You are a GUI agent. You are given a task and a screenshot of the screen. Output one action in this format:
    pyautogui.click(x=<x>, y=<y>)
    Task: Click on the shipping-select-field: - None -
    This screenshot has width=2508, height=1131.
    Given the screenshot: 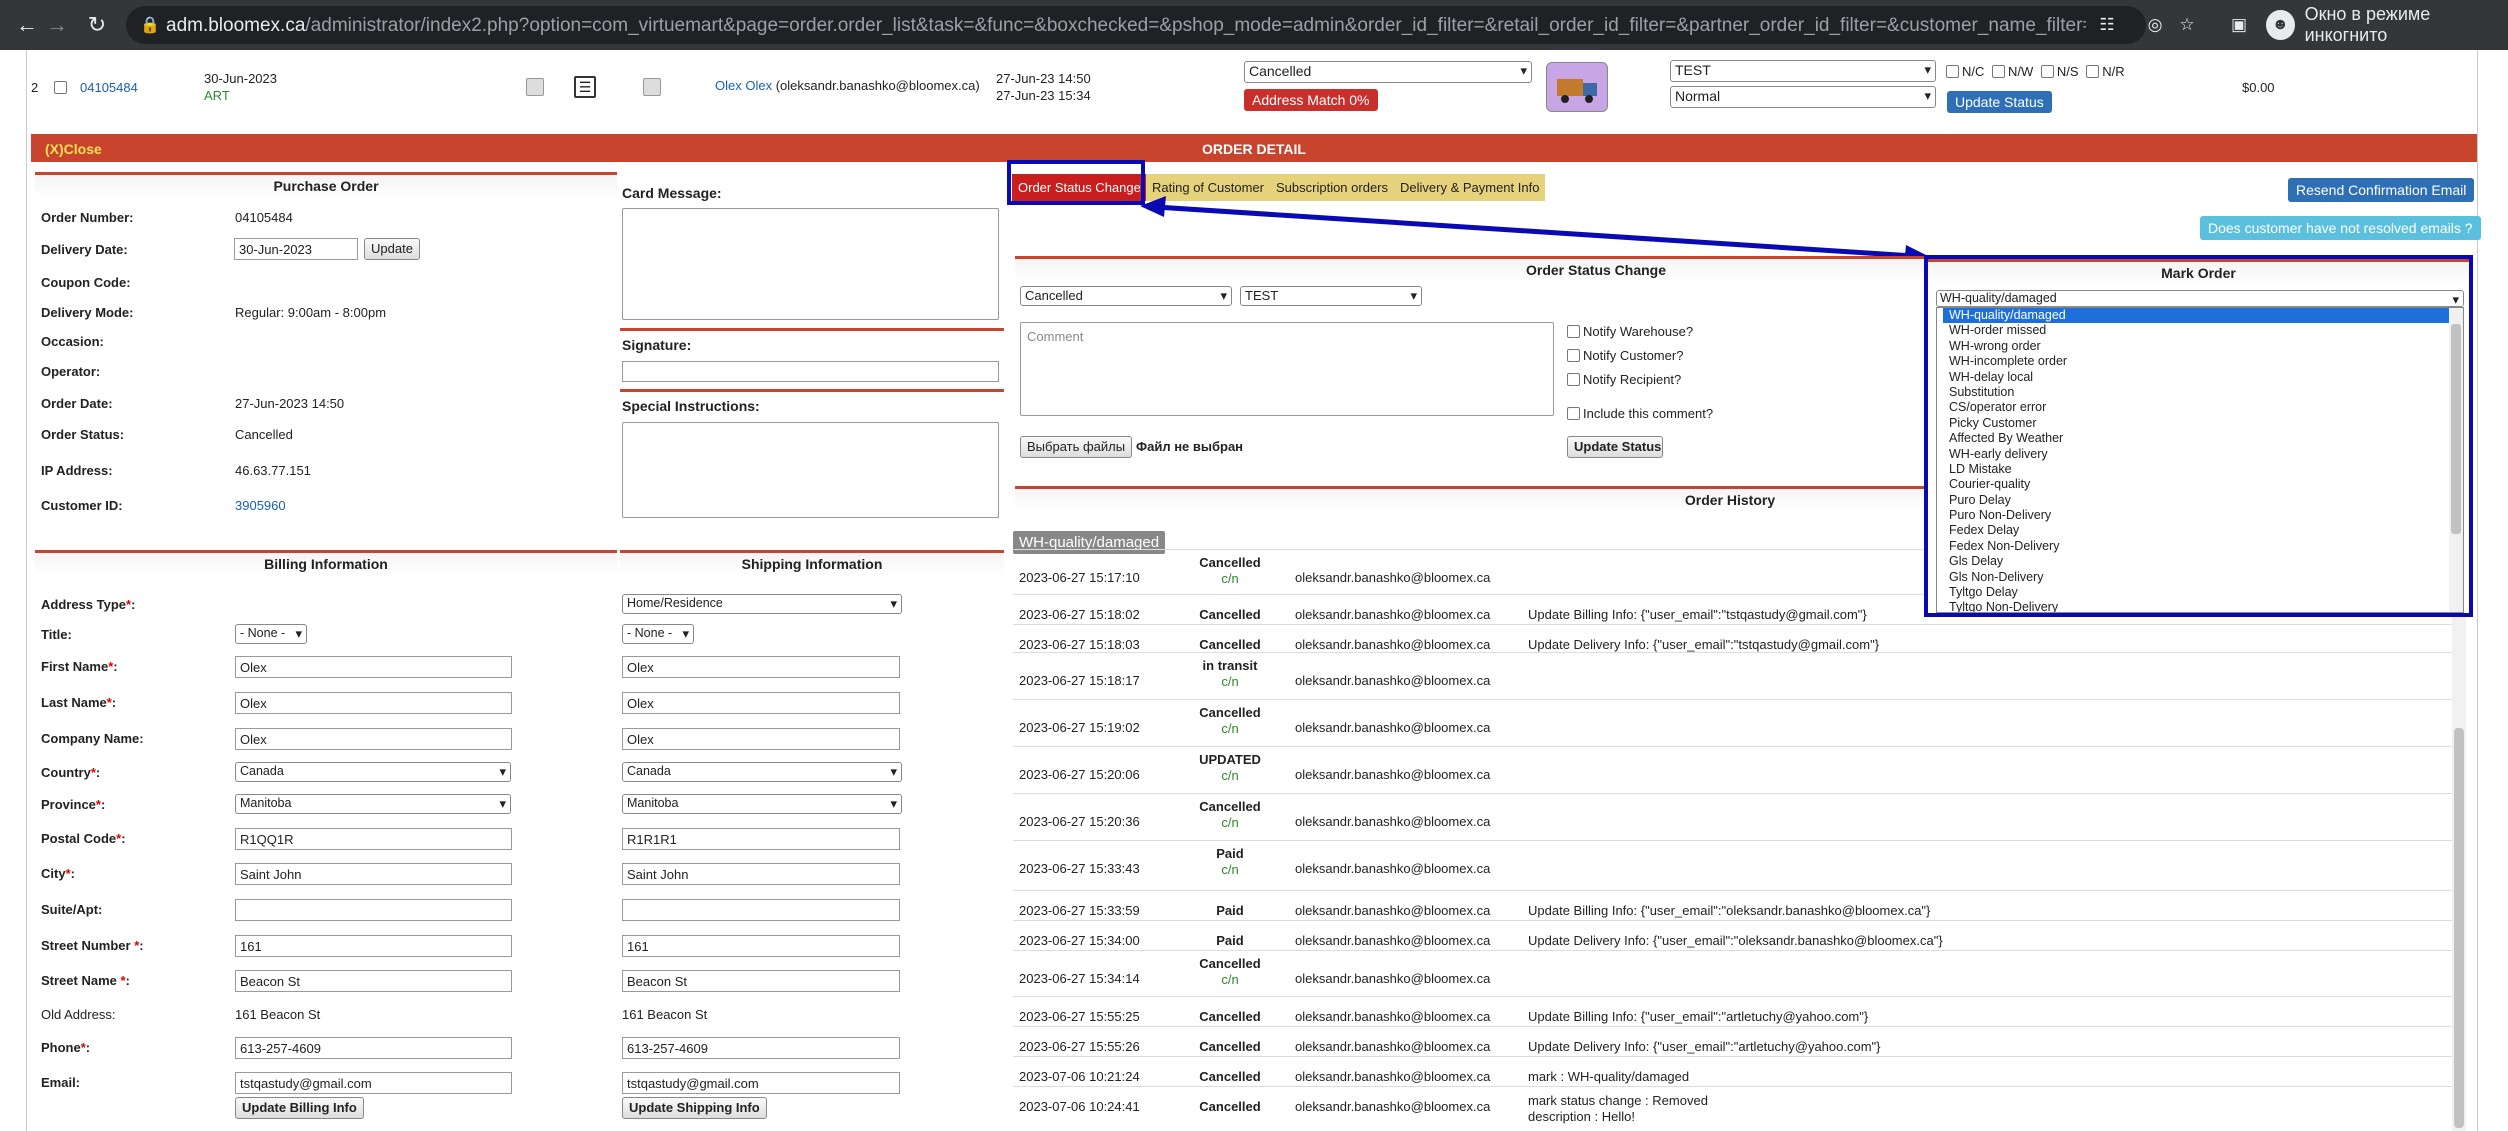 What is the action you would take?
    pyautogui.click(x=658, y=634)
    